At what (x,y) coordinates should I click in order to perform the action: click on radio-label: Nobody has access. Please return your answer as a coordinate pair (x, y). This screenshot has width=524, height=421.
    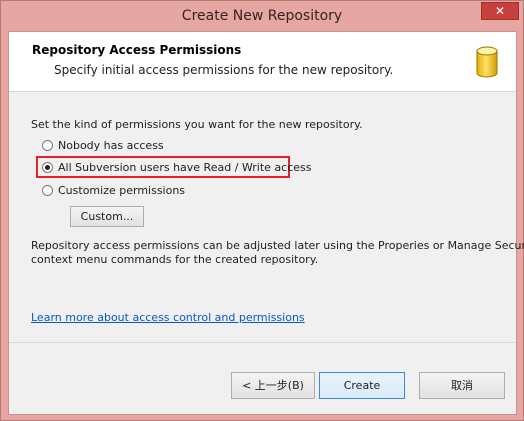
    Looking at the image, I should click on (111, 145).